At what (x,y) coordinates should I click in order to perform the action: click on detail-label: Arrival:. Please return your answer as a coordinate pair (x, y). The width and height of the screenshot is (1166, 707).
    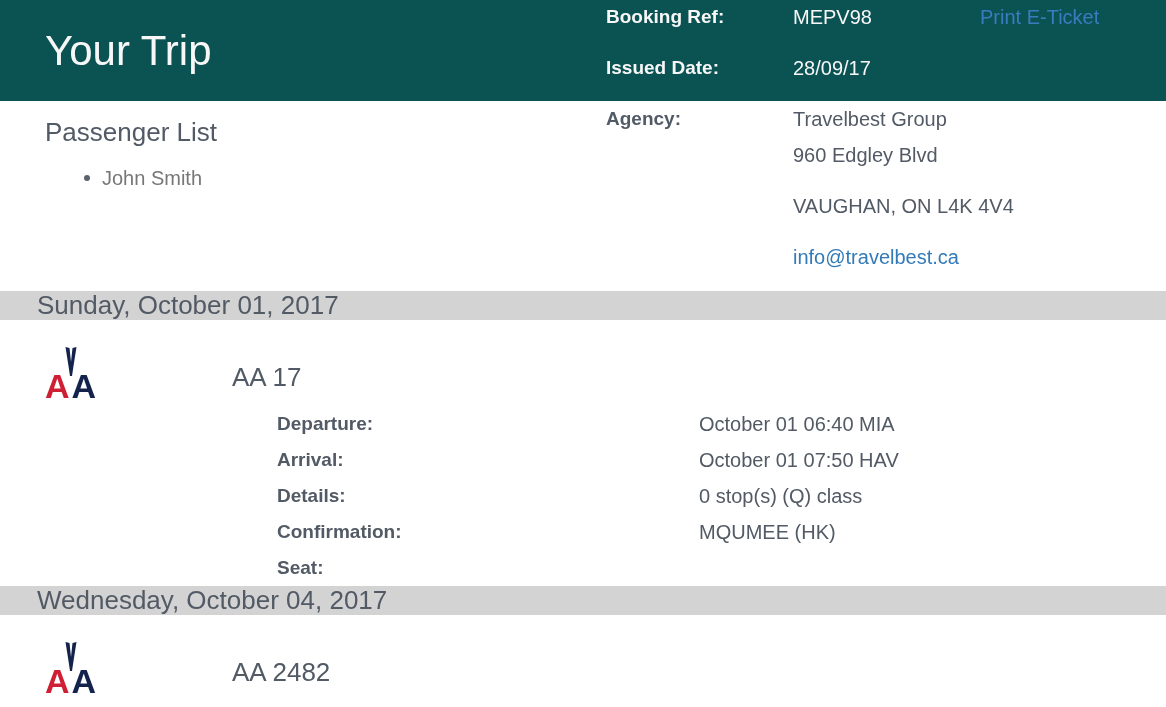
    Looking at the image, I should click on (311, 460).